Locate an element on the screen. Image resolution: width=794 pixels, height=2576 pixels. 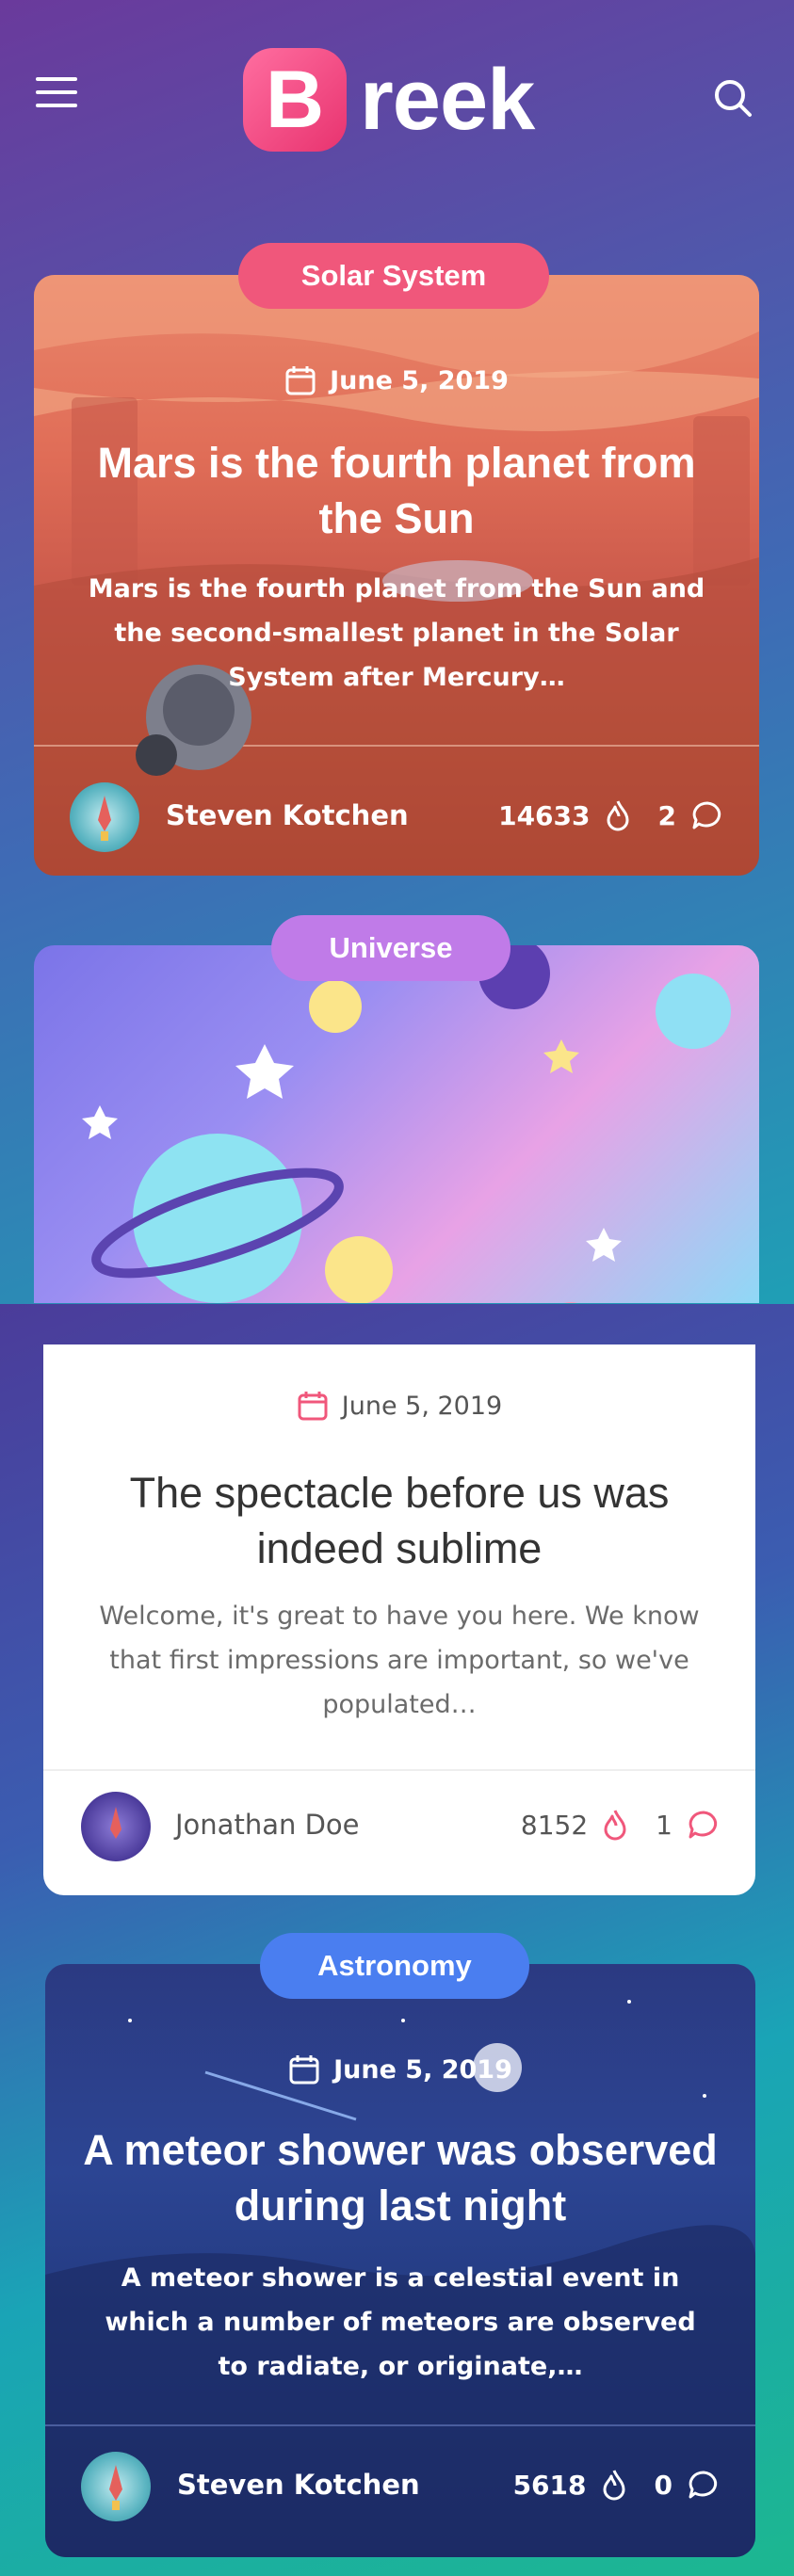
post-footer: Steven Kotchen 5618 0 is located at coordinates (400, 2483).